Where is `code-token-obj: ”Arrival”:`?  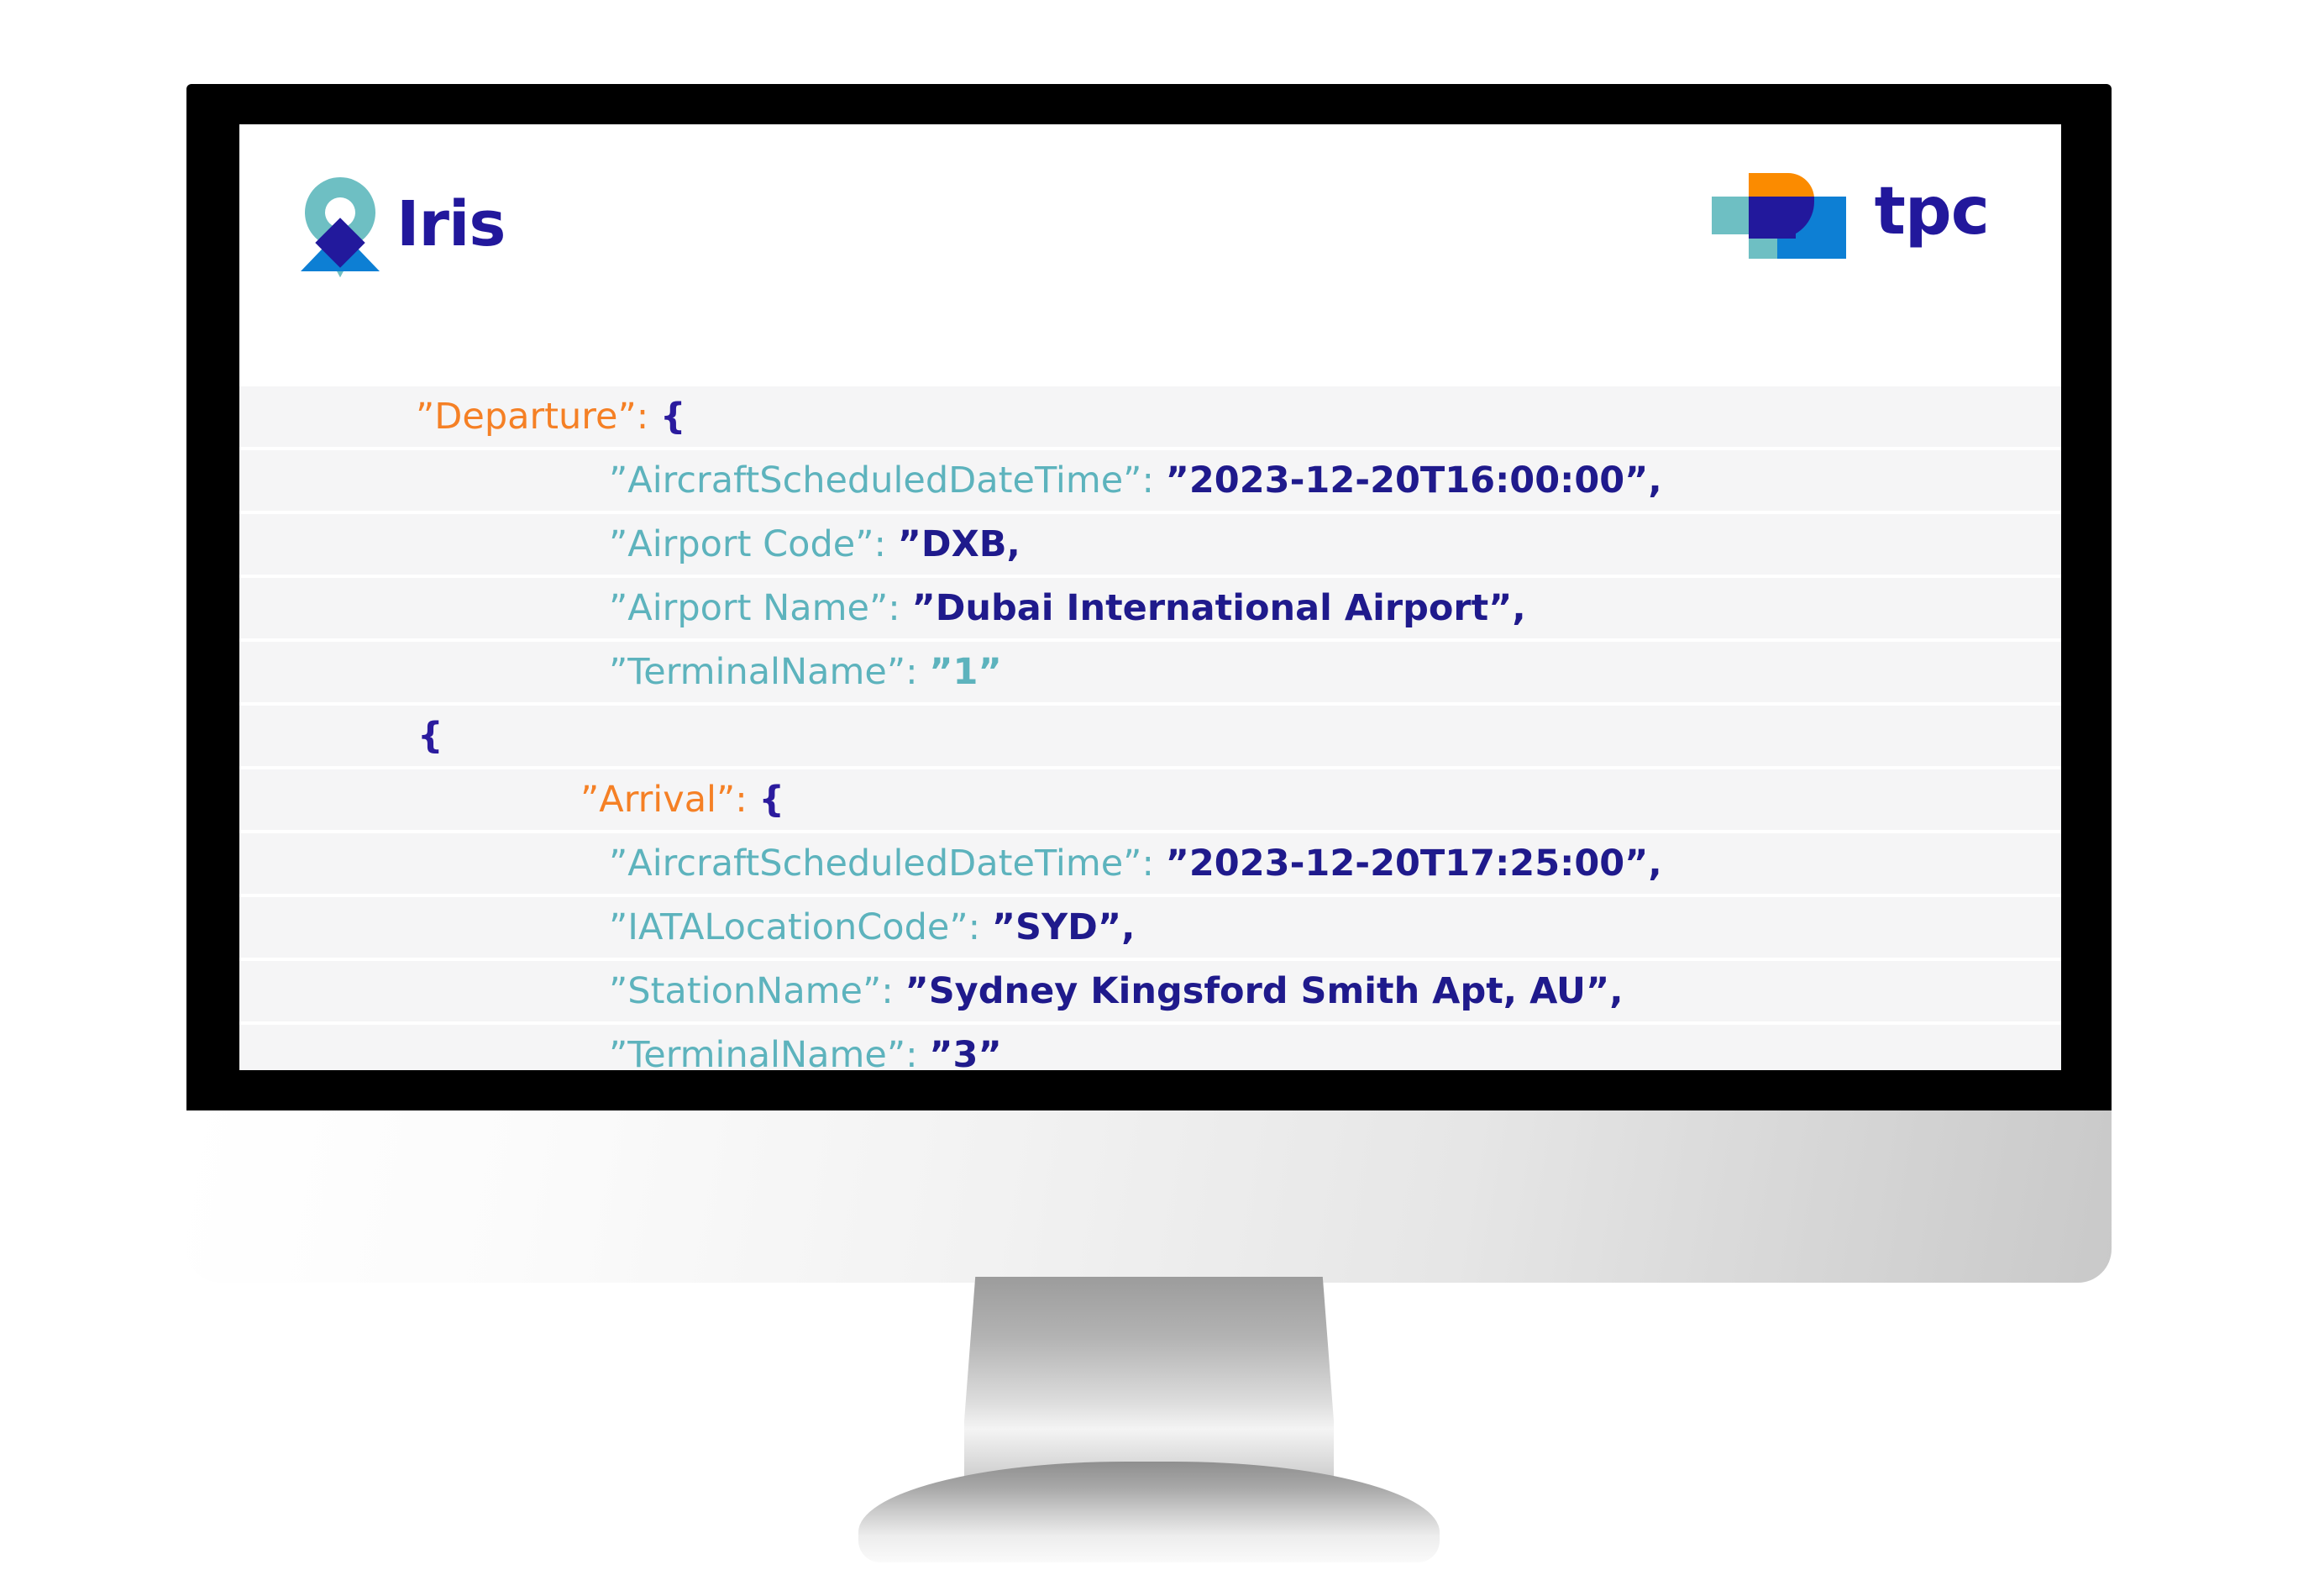
code-token-obj: ”Arrival”: is located at coordinates (664, 799).